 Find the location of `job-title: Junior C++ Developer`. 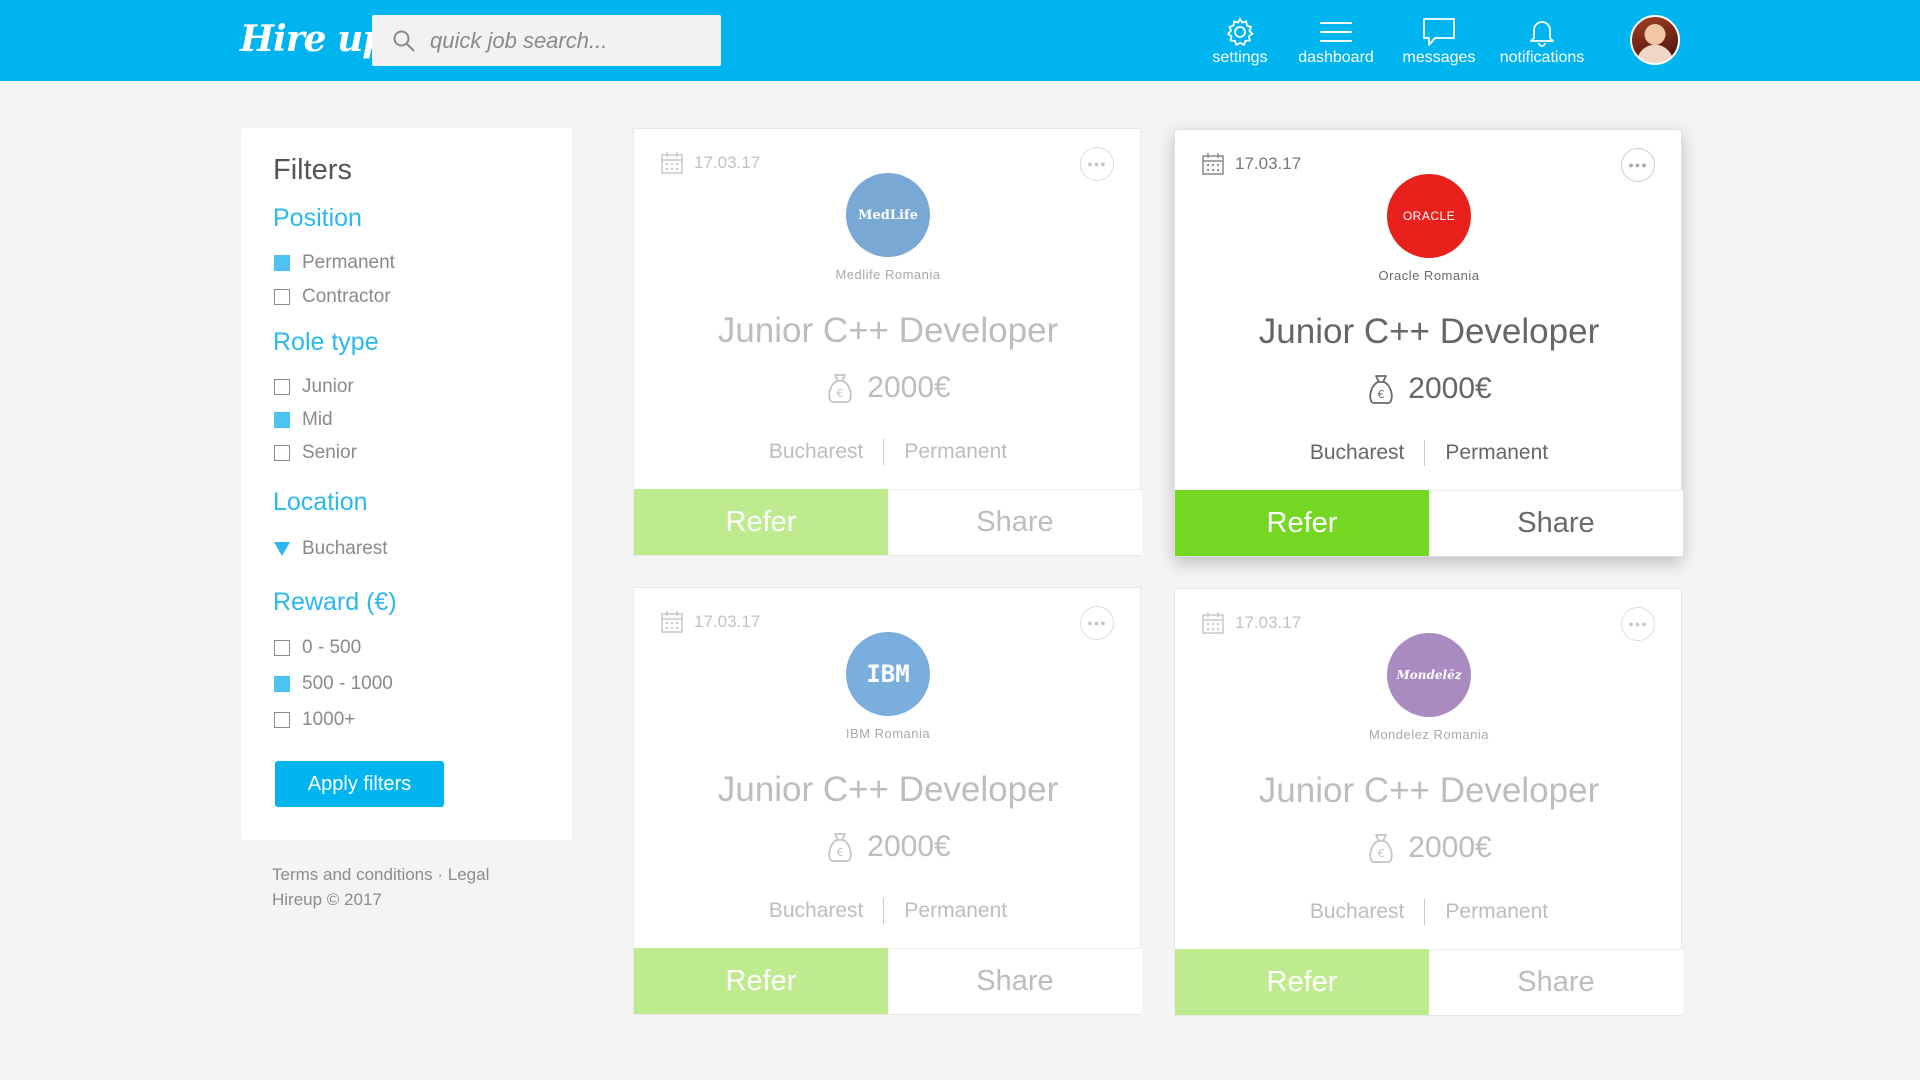

job-title: Junior C++ Developer is located at coordinates (888, 789).